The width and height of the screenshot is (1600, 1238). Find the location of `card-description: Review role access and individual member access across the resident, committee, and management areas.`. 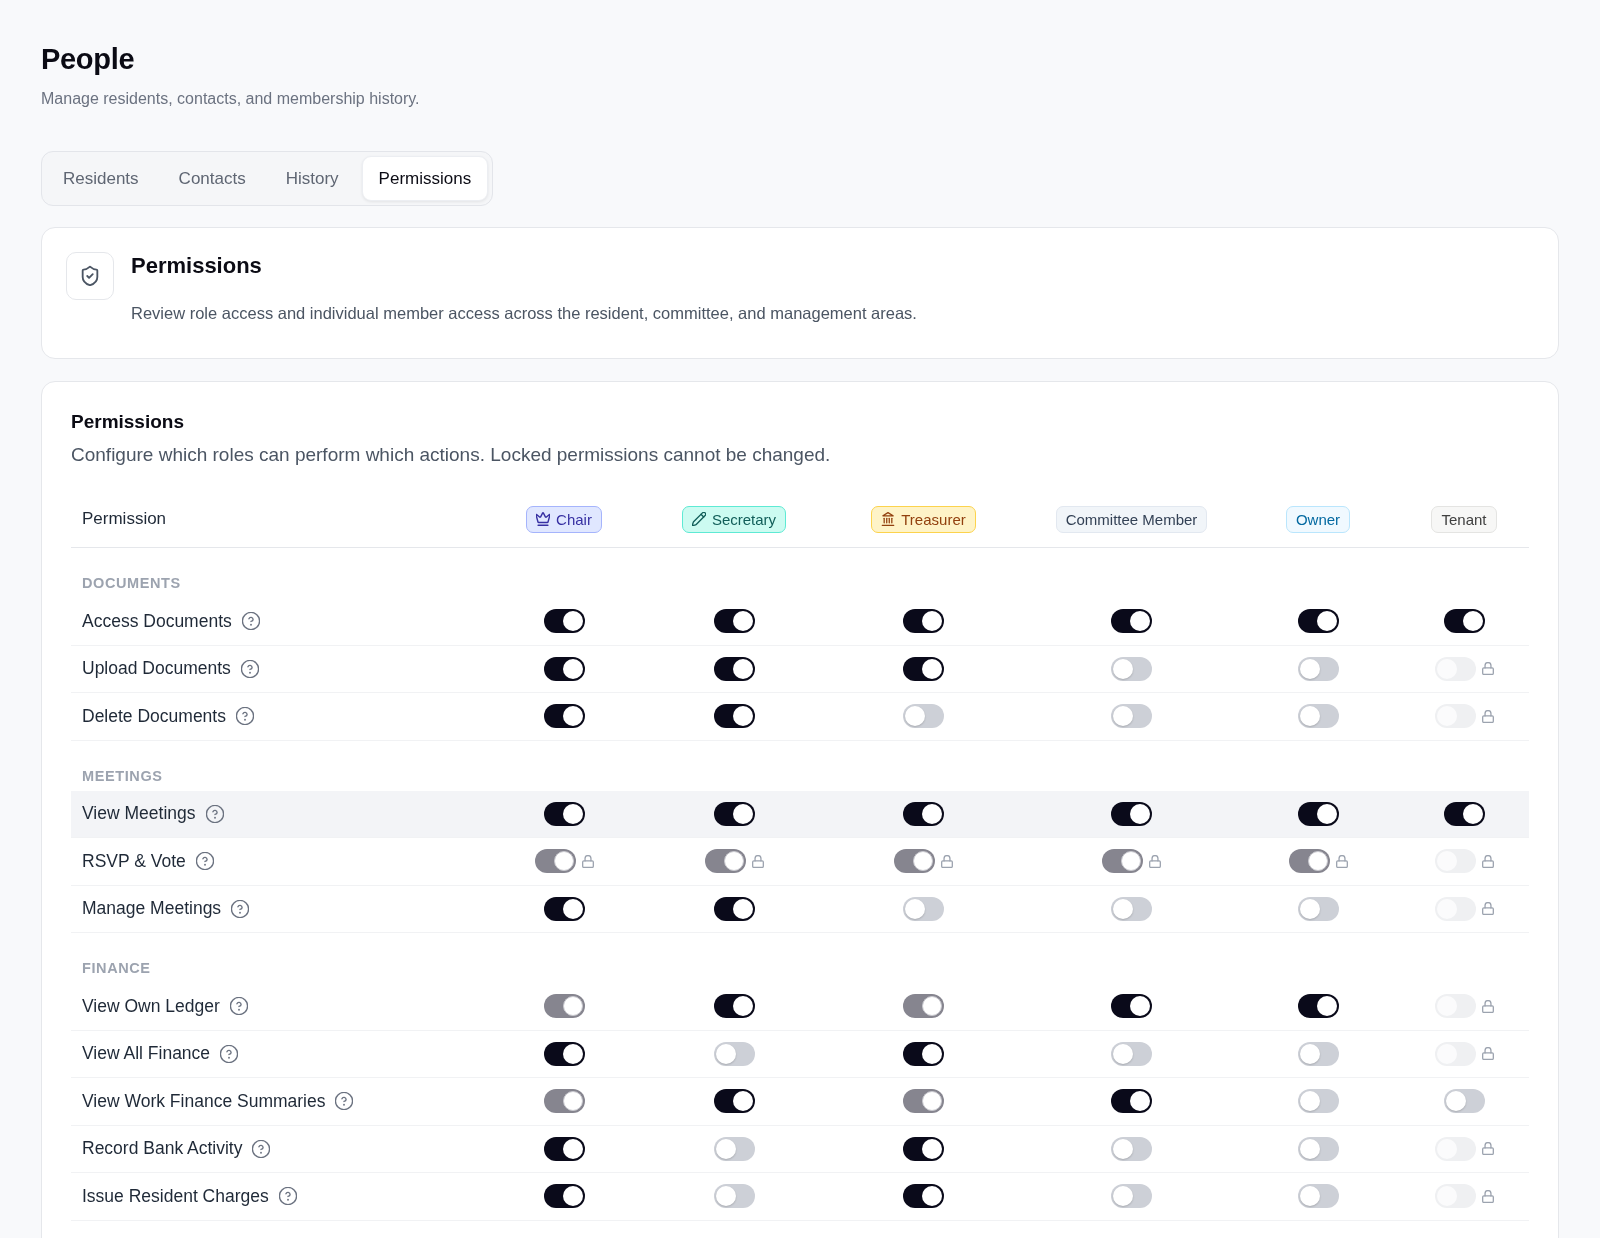

card-description: Review role access and individual member access across the resident, committee, and management areas. is located at coordinates (524, 313).